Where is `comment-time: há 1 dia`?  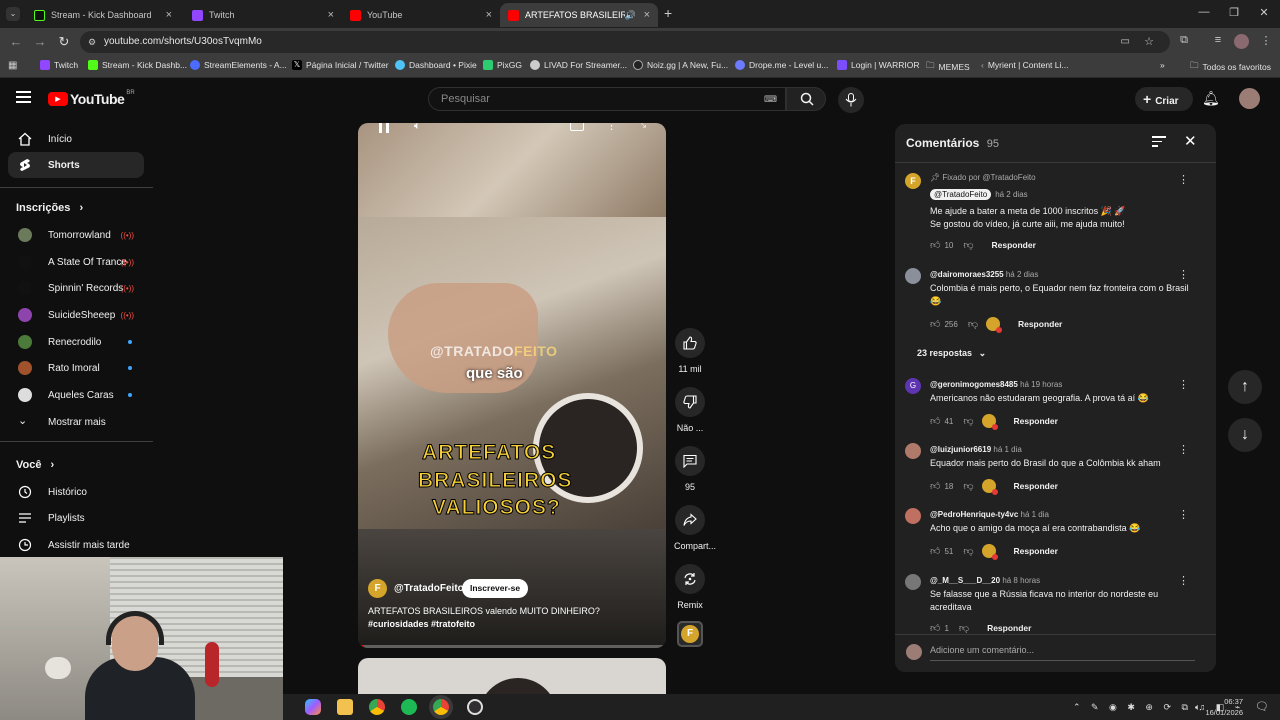 comment-time: há 1 dia is located at coordinates (1035, 514).